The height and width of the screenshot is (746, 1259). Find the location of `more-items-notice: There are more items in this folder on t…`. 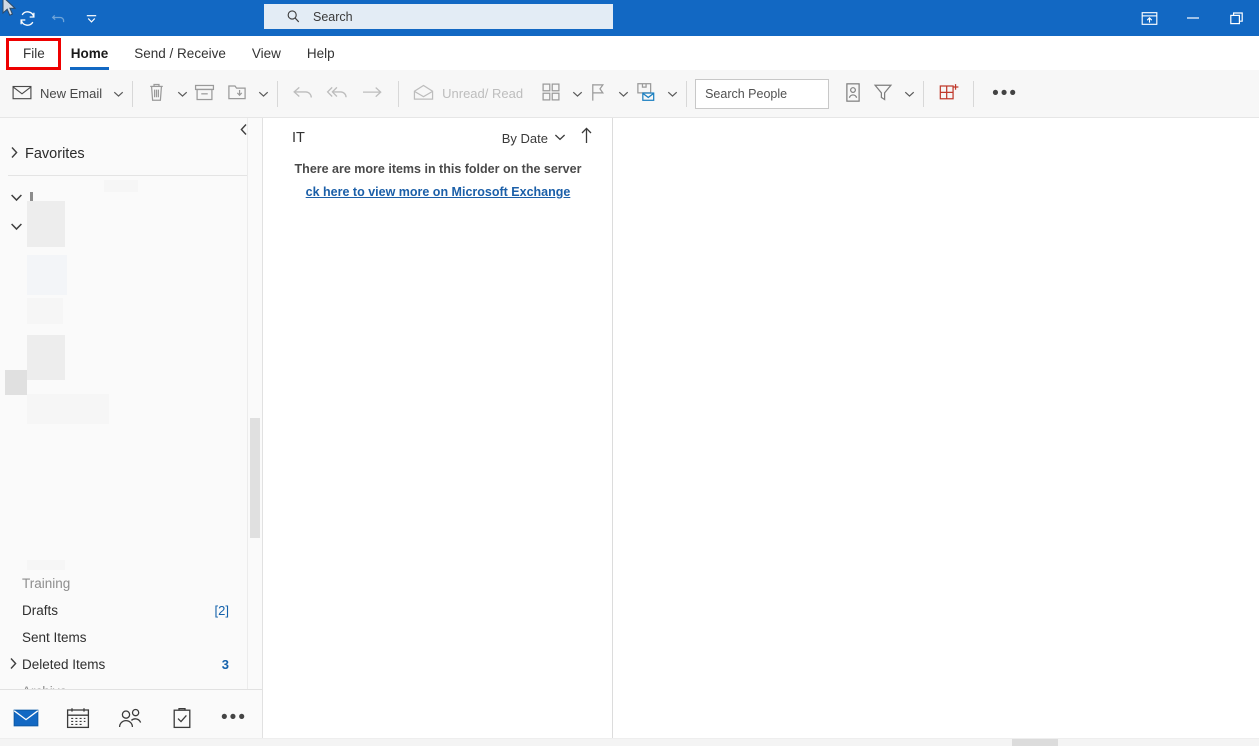

more-items-notice: There are more items in this folder on t… is located at coordinates (438, 169).